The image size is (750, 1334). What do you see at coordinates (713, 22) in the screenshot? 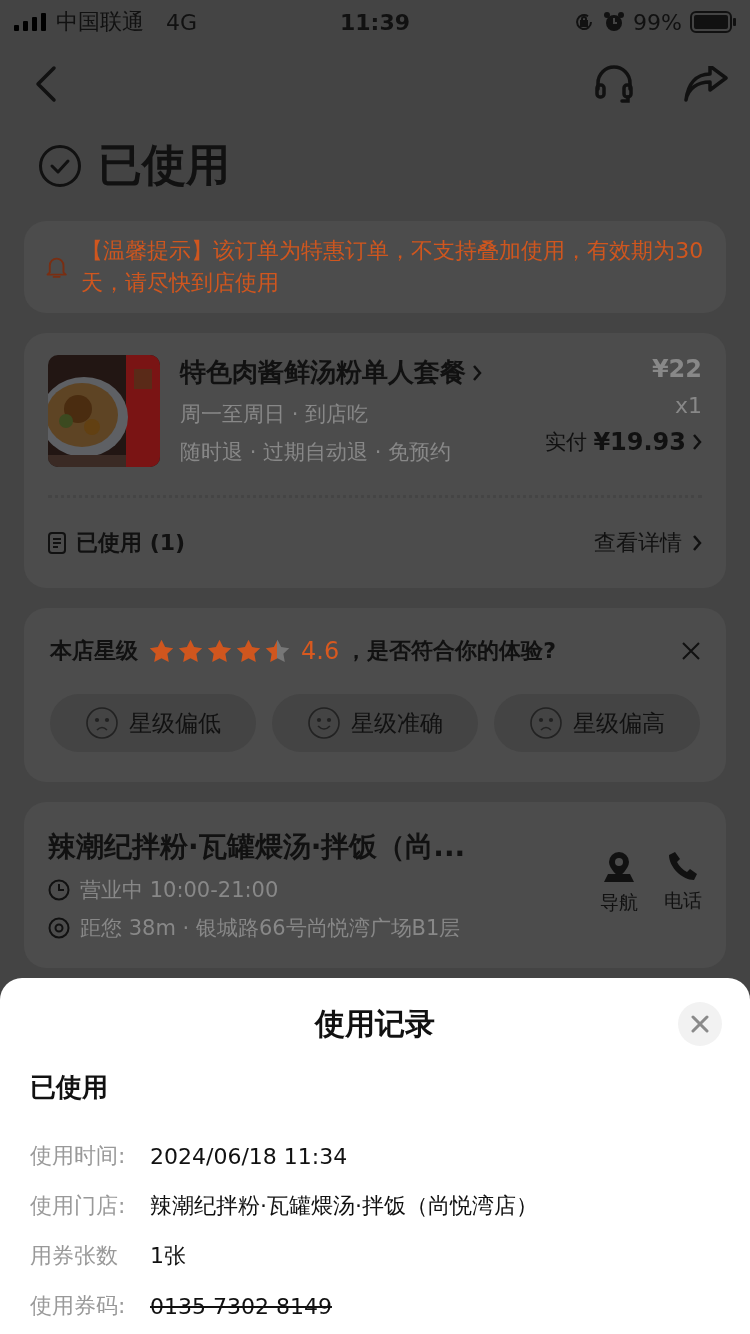
I see `battery-icon` at bounding box center [713, 22].